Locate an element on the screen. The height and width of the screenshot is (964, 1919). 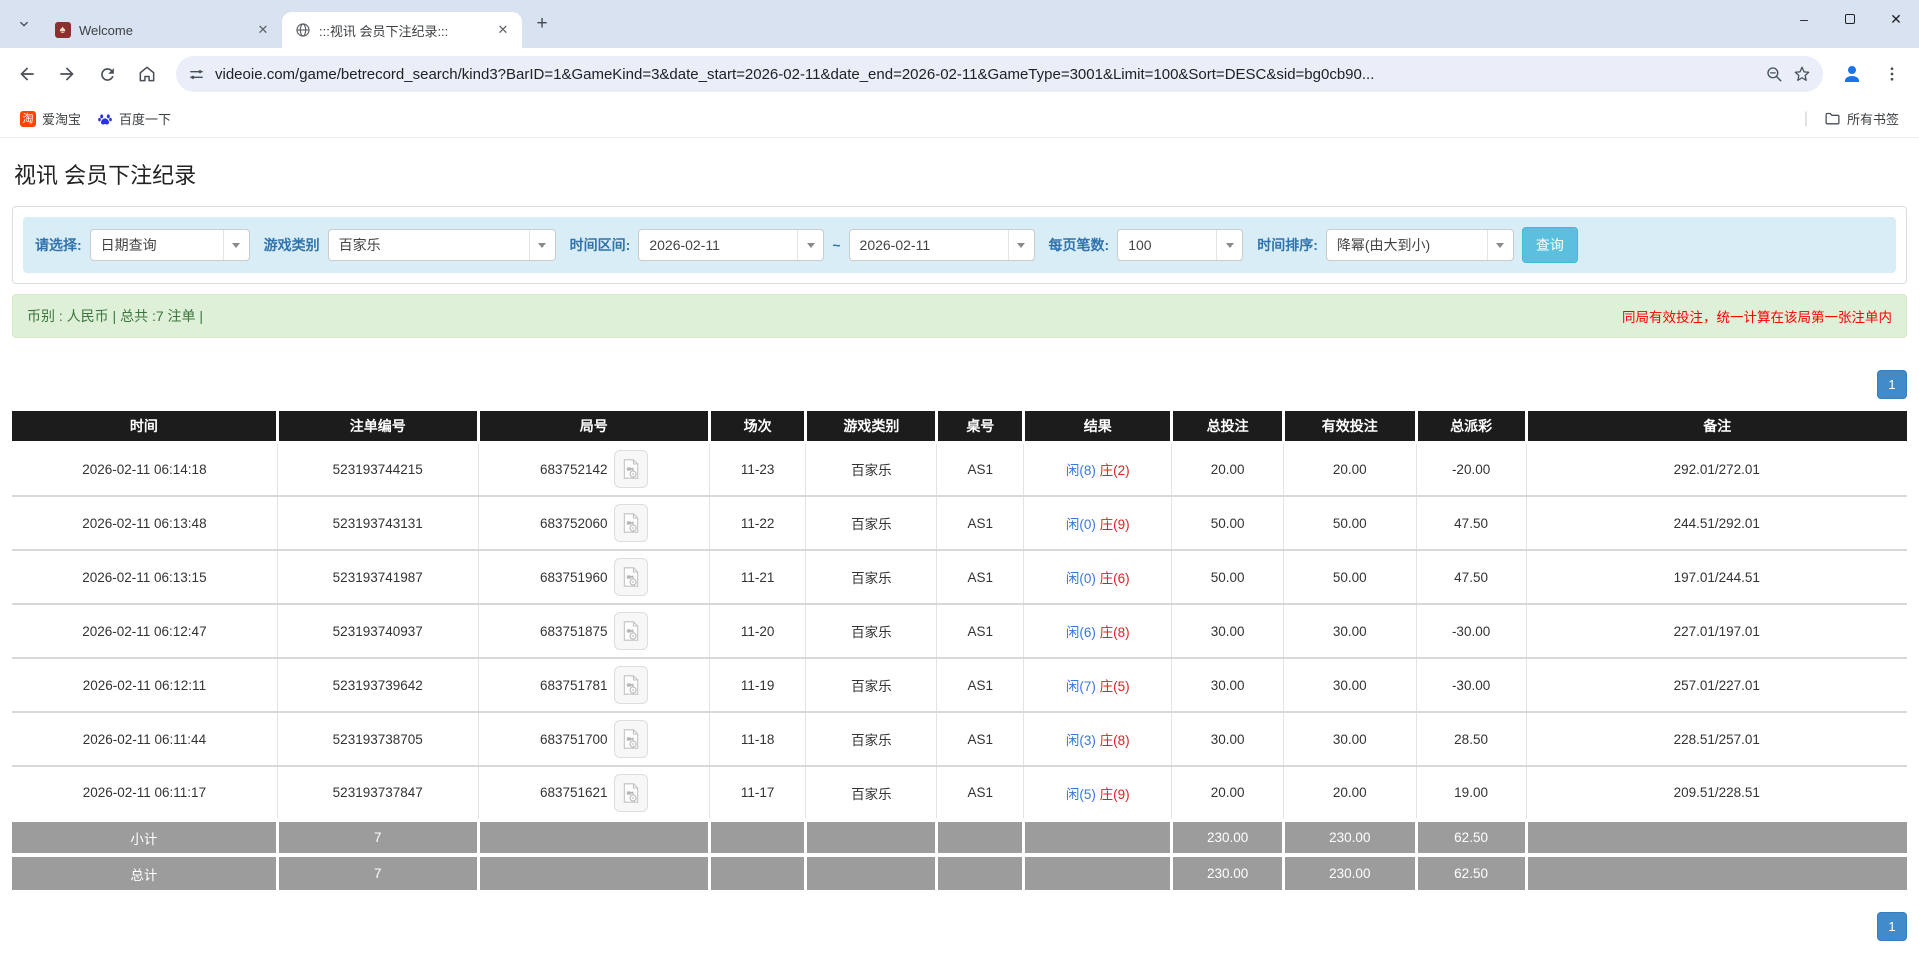
minimize-button: – is located at coordinates (1804, 19).